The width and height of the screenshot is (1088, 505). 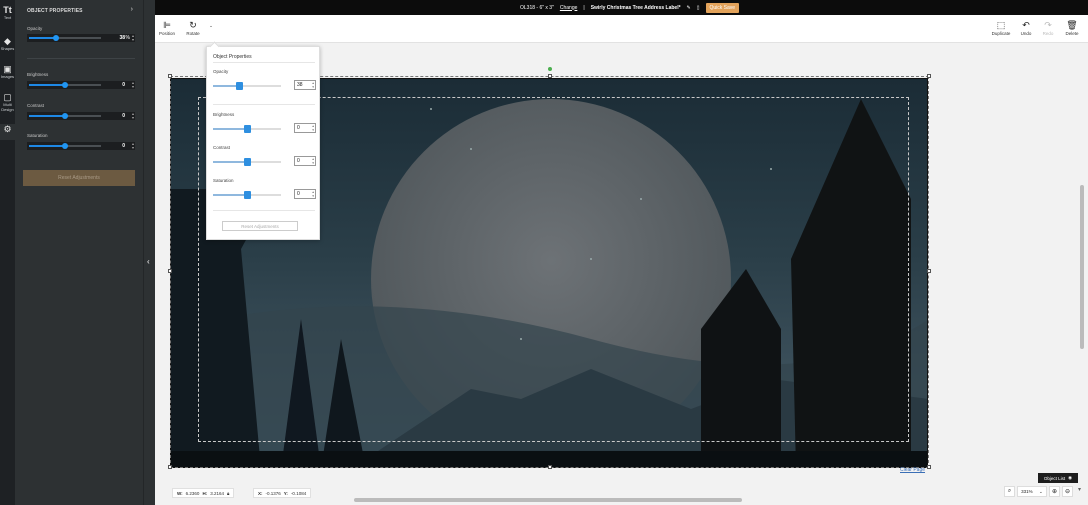 I want to click on undo-icon: ↶, so click(x=1026, y=25).